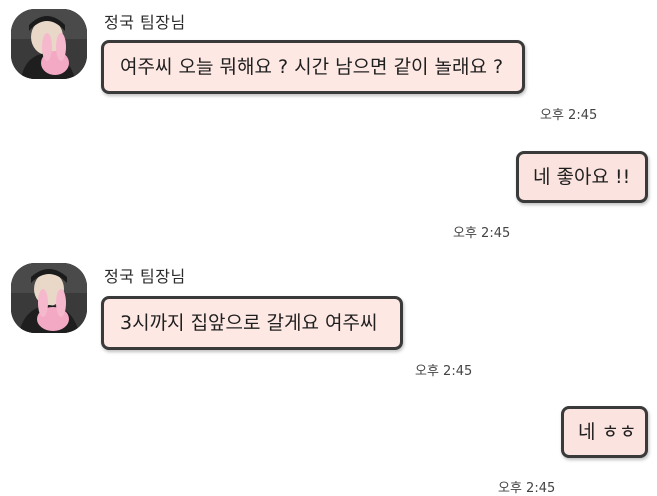 This screenshot has width=657, height=496. Describe the element at coordinates (604, 432) in the screenshot. I see `my-message-bubble: 네 ㅎㅎ` at that location.